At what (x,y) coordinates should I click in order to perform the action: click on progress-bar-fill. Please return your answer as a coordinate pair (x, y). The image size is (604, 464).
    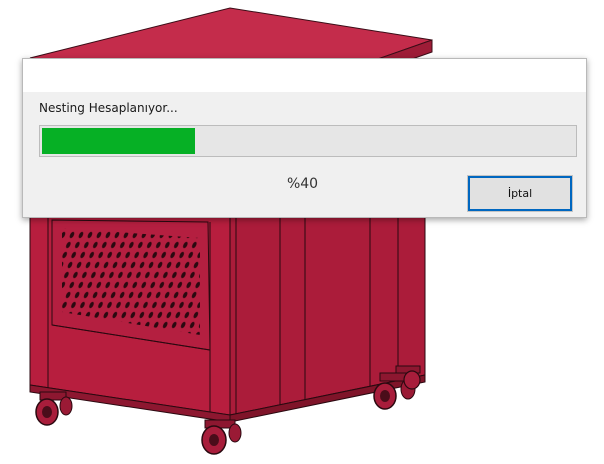
    Looking at the image, I should click on (118, 141).